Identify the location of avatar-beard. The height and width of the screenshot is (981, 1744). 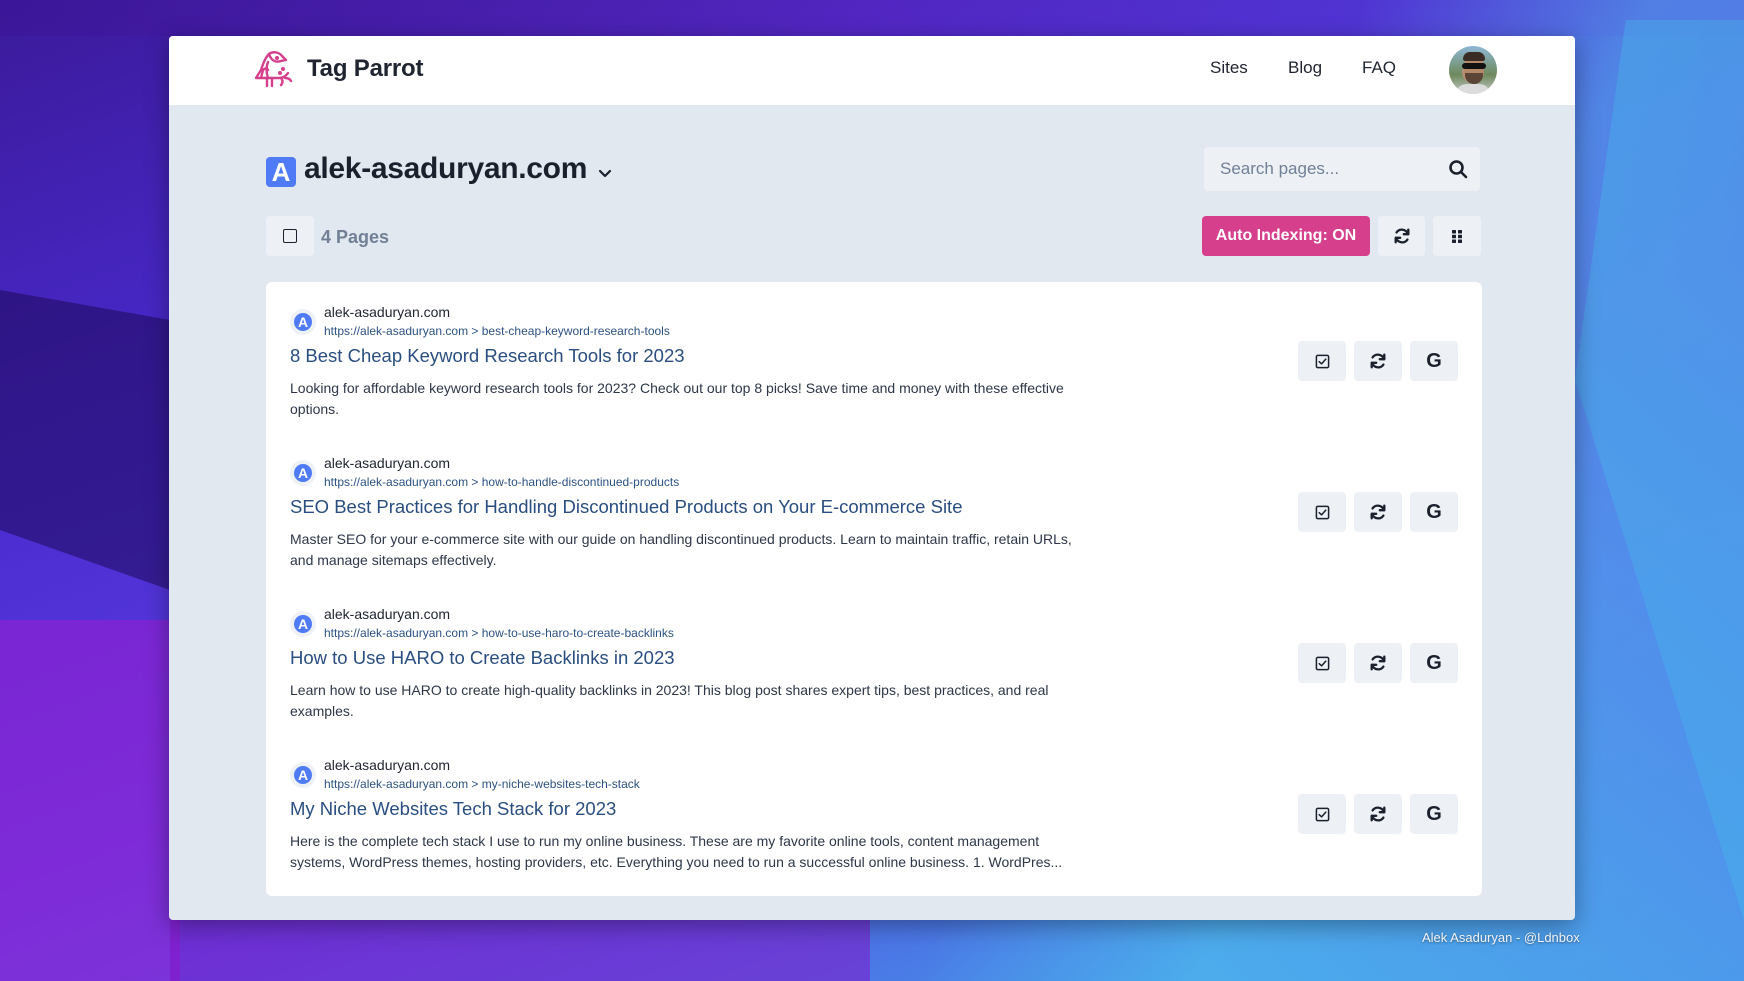
(1474, 78).